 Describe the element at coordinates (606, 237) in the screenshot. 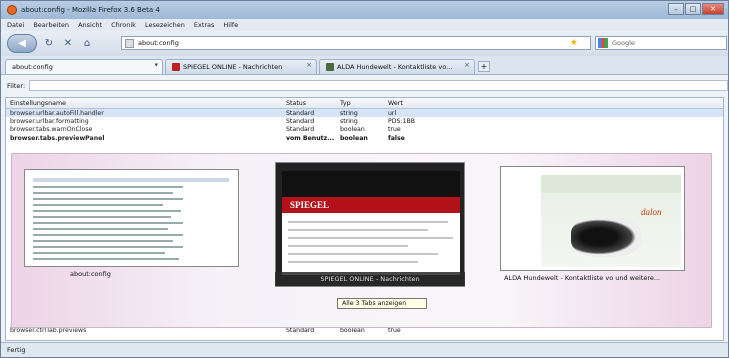

I see `dog-image-icon` at that location.